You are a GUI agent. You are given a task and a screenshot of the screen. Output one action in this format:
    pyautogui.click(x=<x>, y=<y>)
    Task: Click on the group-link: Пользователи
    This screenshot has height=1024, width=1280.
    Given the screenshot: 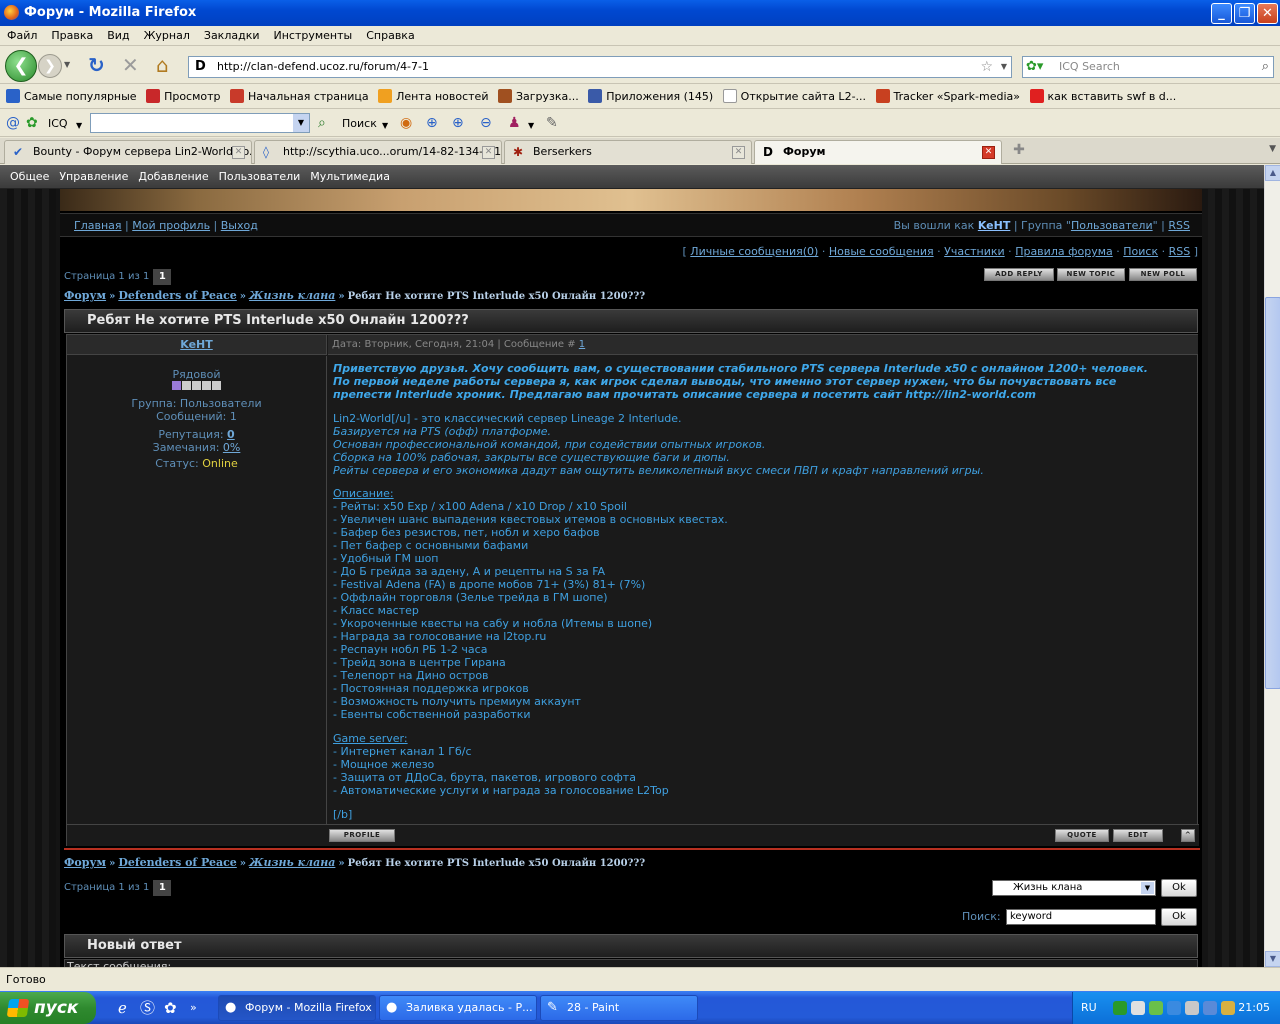 What is the action you would take?
    pyautogui.click(x=1112, y=225)
    